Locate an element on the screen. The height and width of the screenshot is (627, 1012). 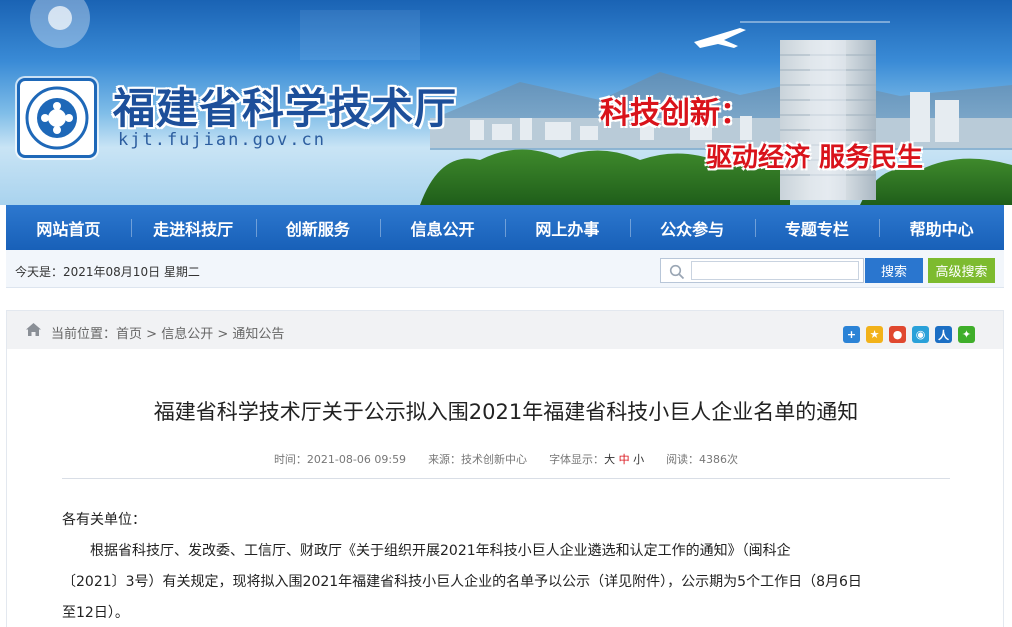
nav-home: 网站首页 is located at coordinates (68, 227).